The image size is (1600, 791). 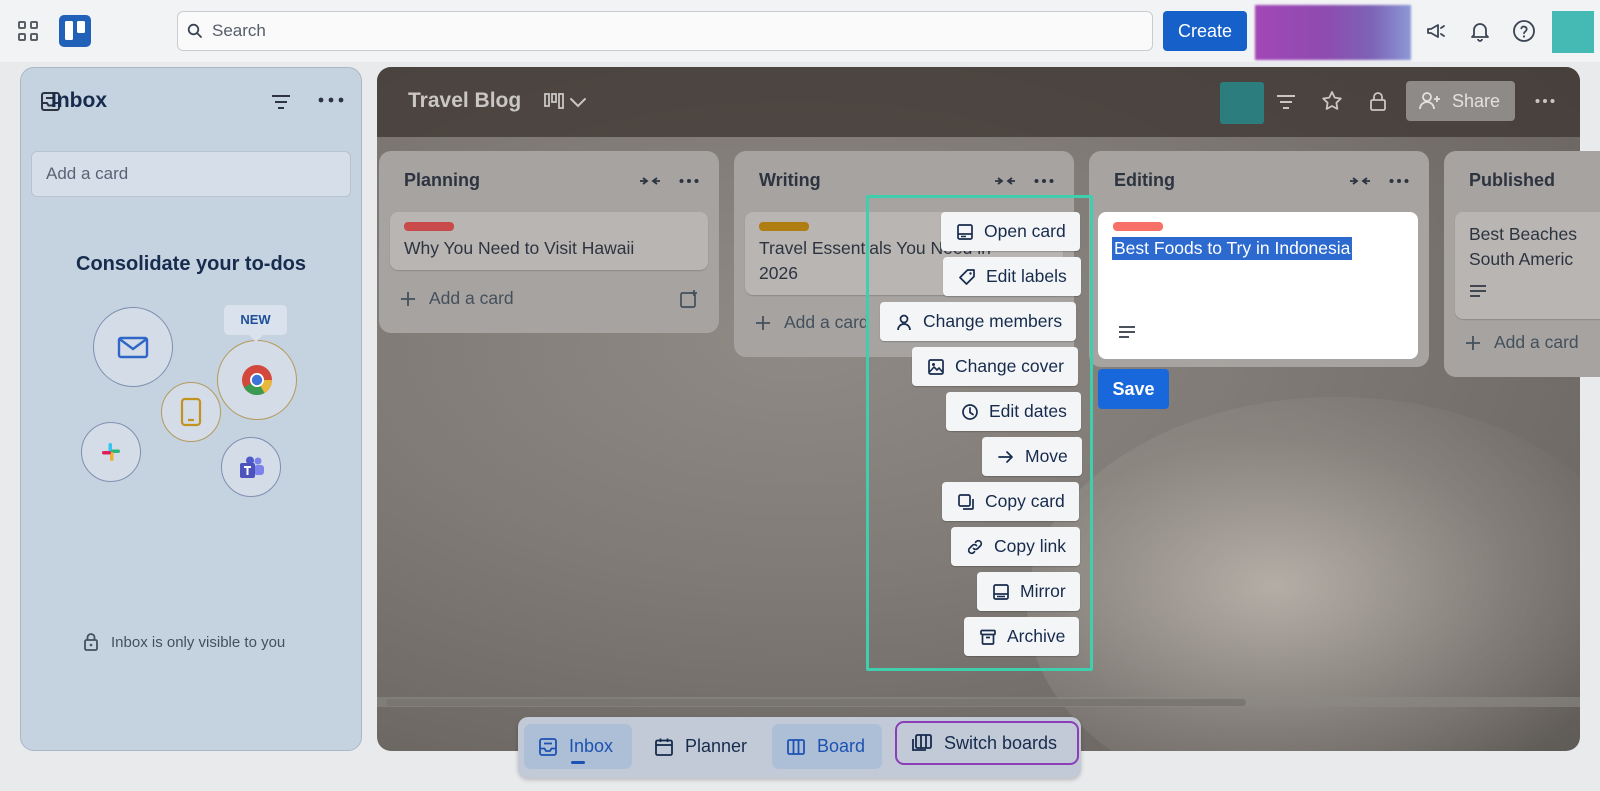 I want to click on mirror-label: Mirror, so click(x=1043, y=591).